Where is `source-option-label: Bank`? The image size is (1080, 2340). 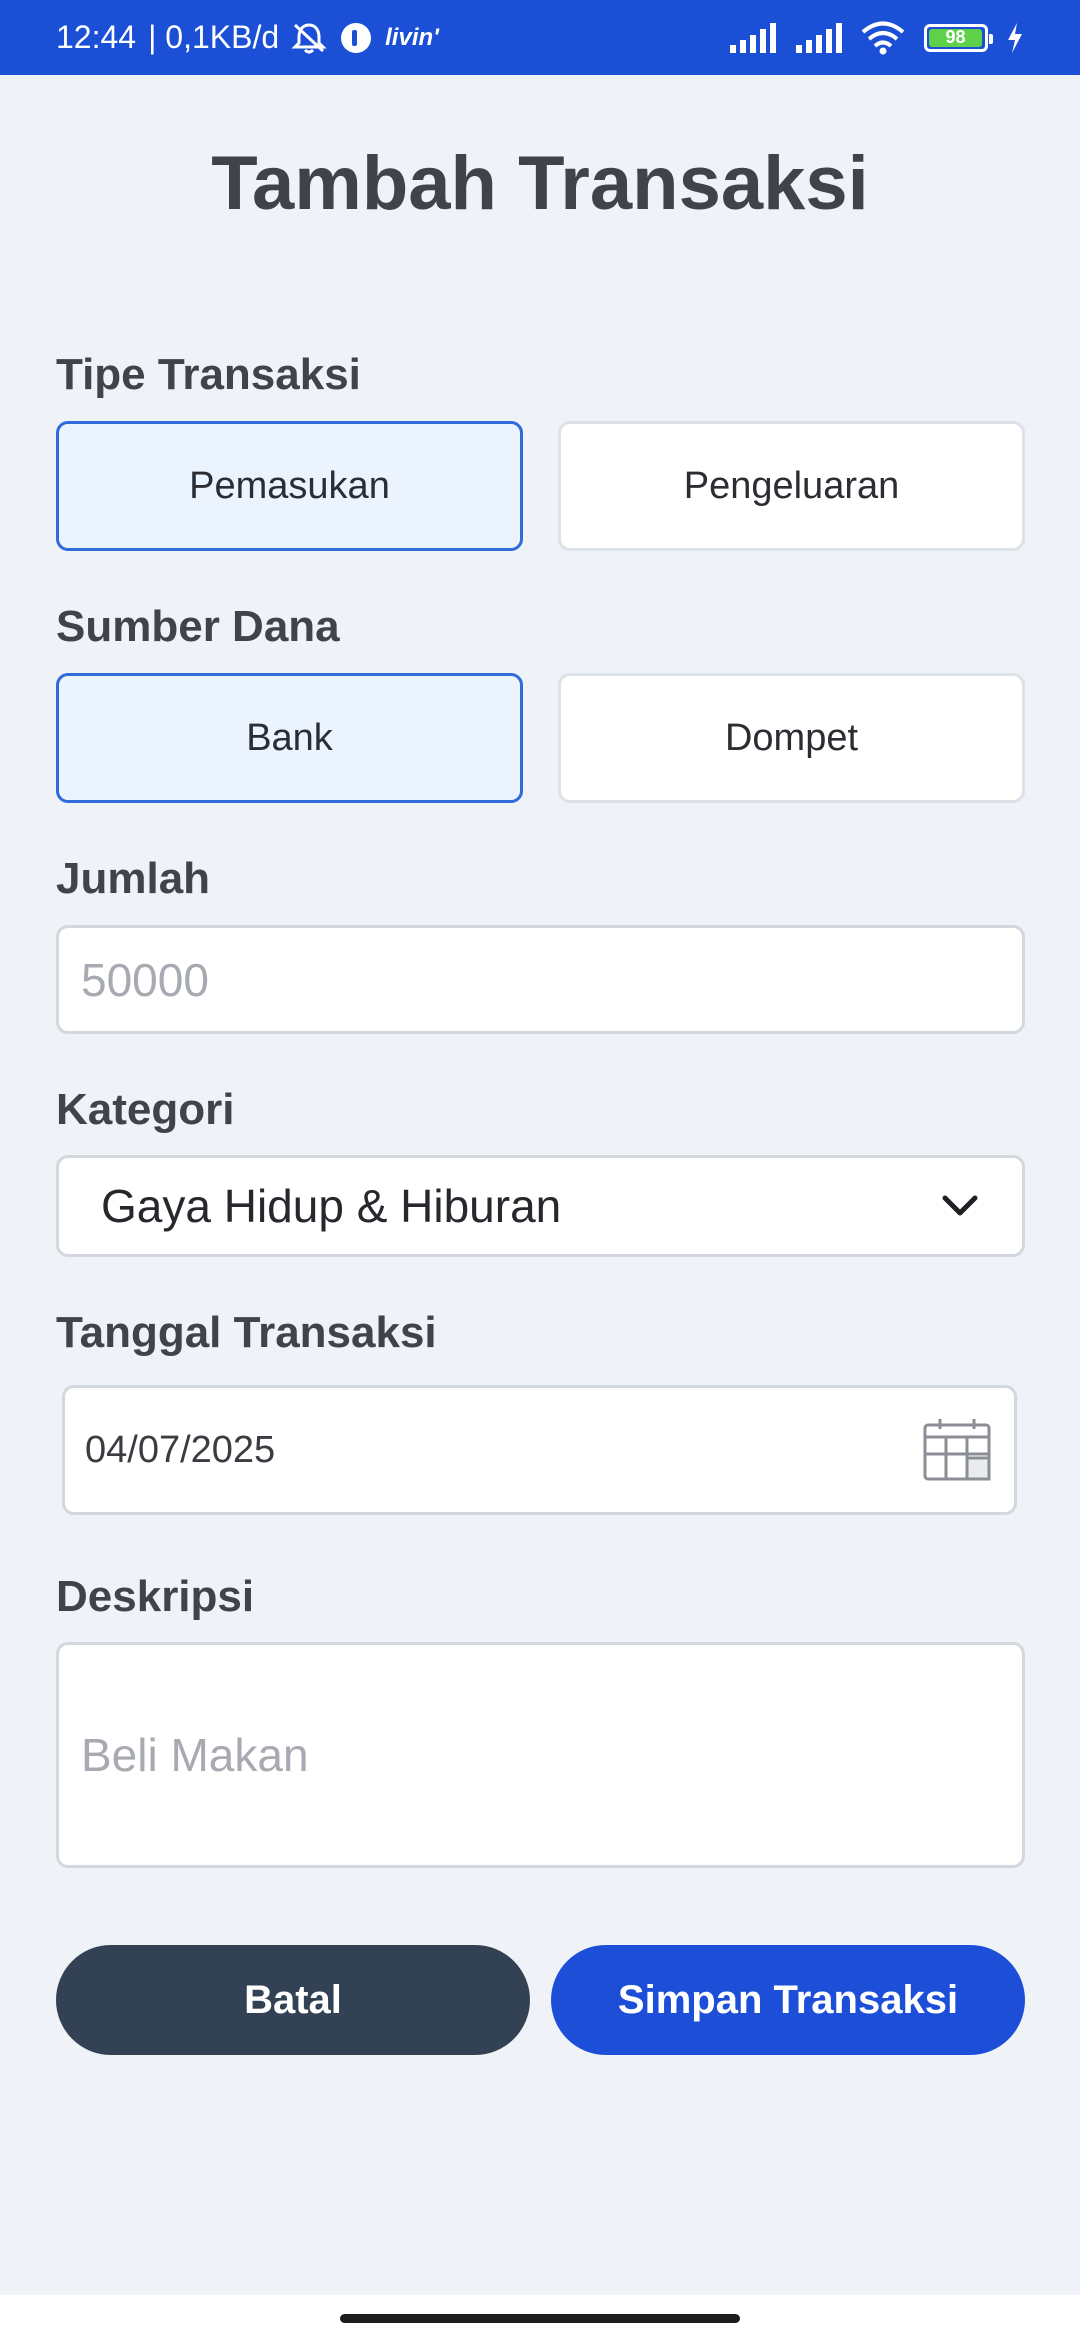
source-option-label: Bank is located at coordinates (289, 737).